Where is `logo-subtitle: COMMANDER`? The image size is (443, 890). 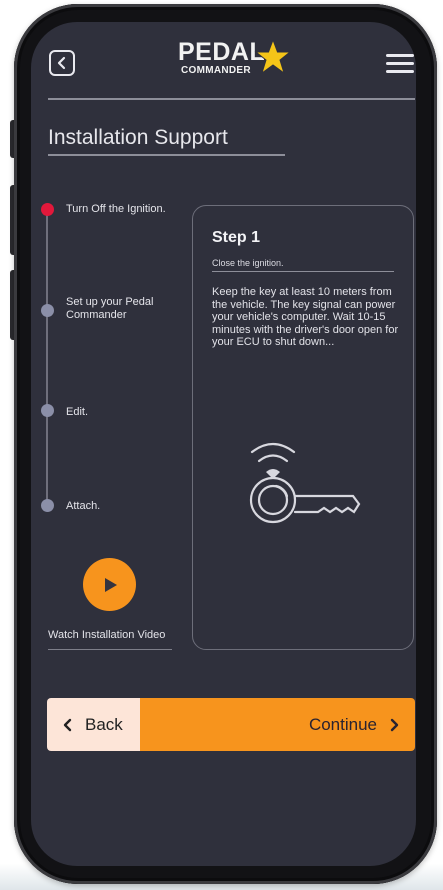 logo-subtitle: COMMANDER is located at coordinates (216, 70).